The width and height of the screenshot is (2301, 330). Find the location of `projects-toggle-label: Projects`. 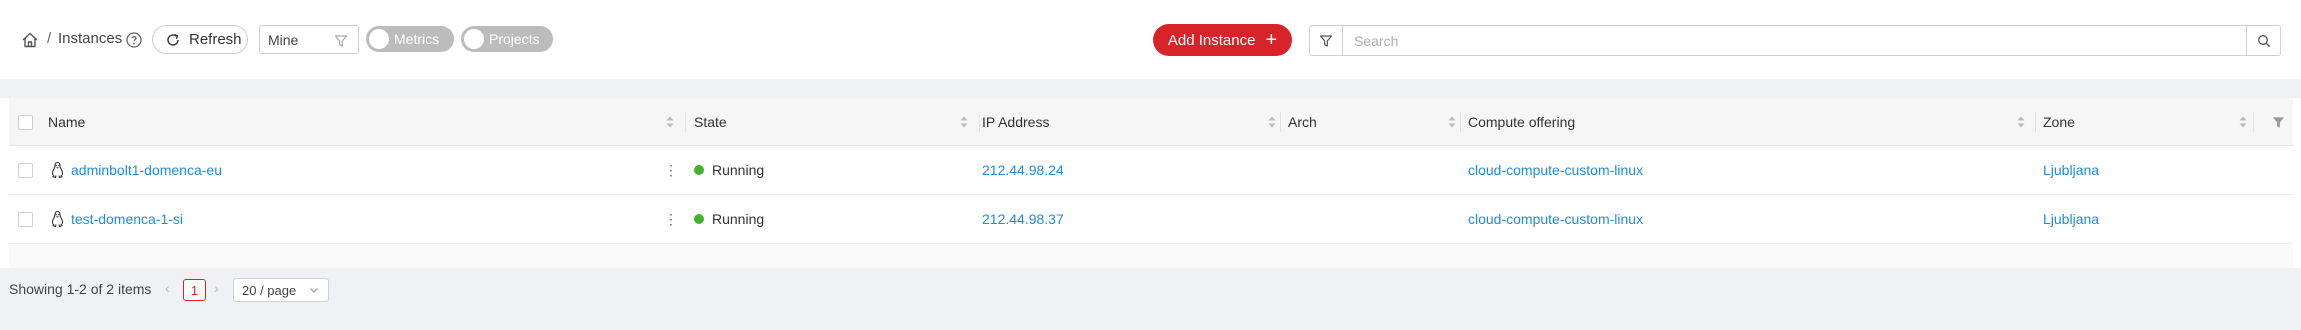

projects-toggle-label: Projects is located at coordinates (514, 39).